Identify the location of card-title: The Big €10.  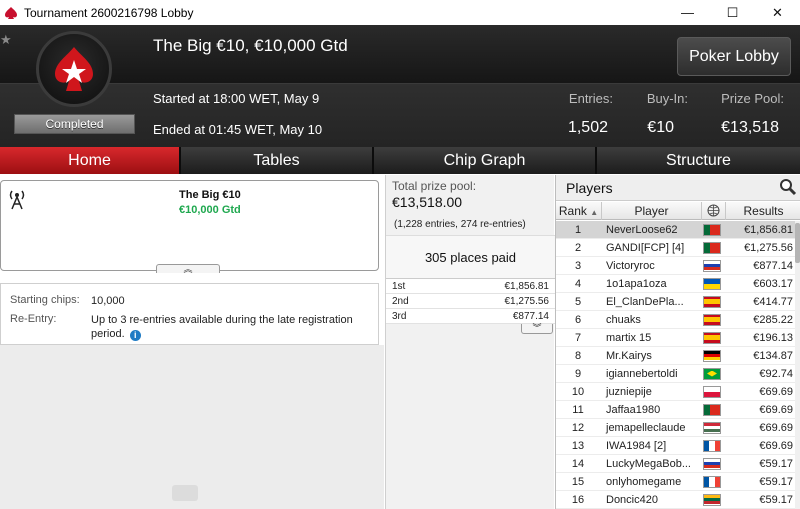
(210, 195).